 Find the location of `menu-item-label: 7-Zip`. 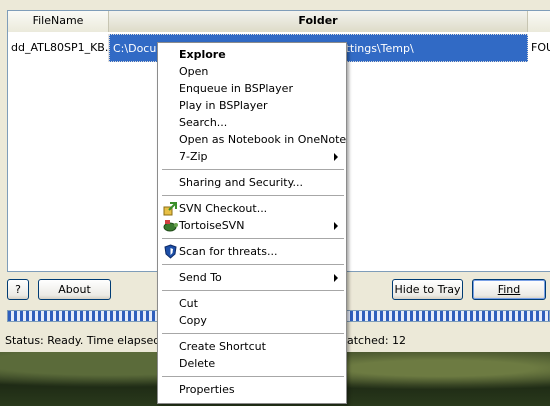

menu-item-label: 7-Zip is located at coordinates (193, 156).